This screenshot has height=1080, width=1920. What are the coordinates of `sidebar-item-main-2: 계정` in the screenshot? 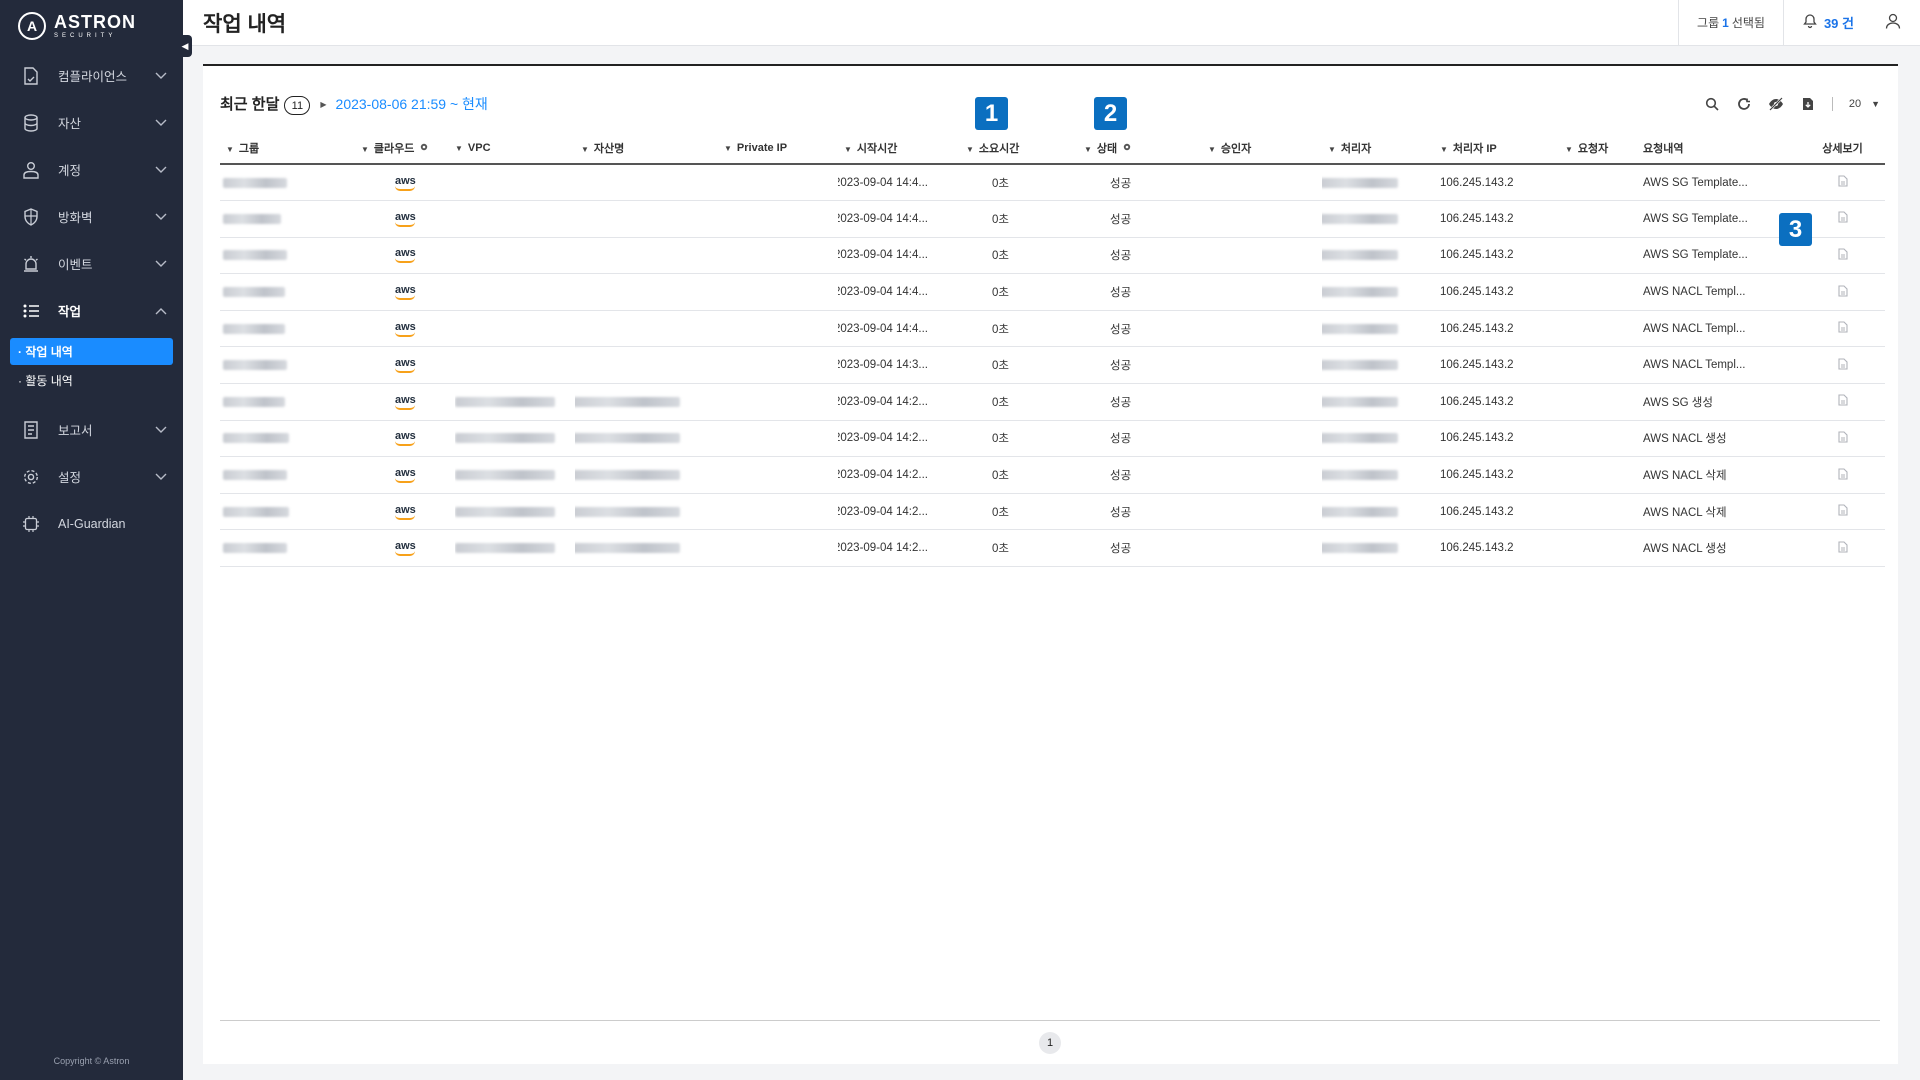 It's located at (91, 169).